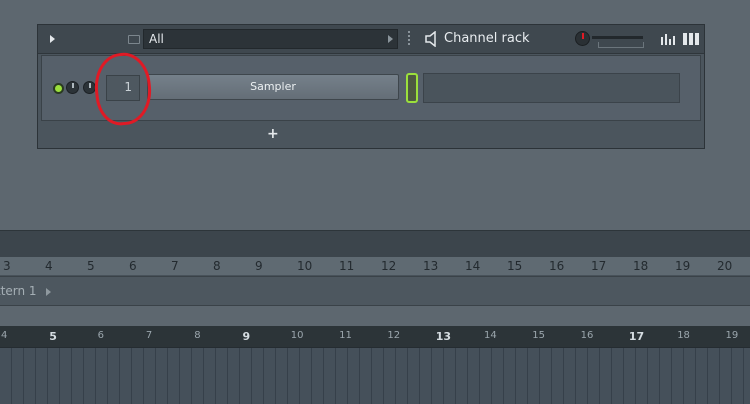 The height and width of the screenshot is (404, 750). Describe the element at coordinates (412, 88) in the screenshot. I see `channel-select-indicator` at that location.